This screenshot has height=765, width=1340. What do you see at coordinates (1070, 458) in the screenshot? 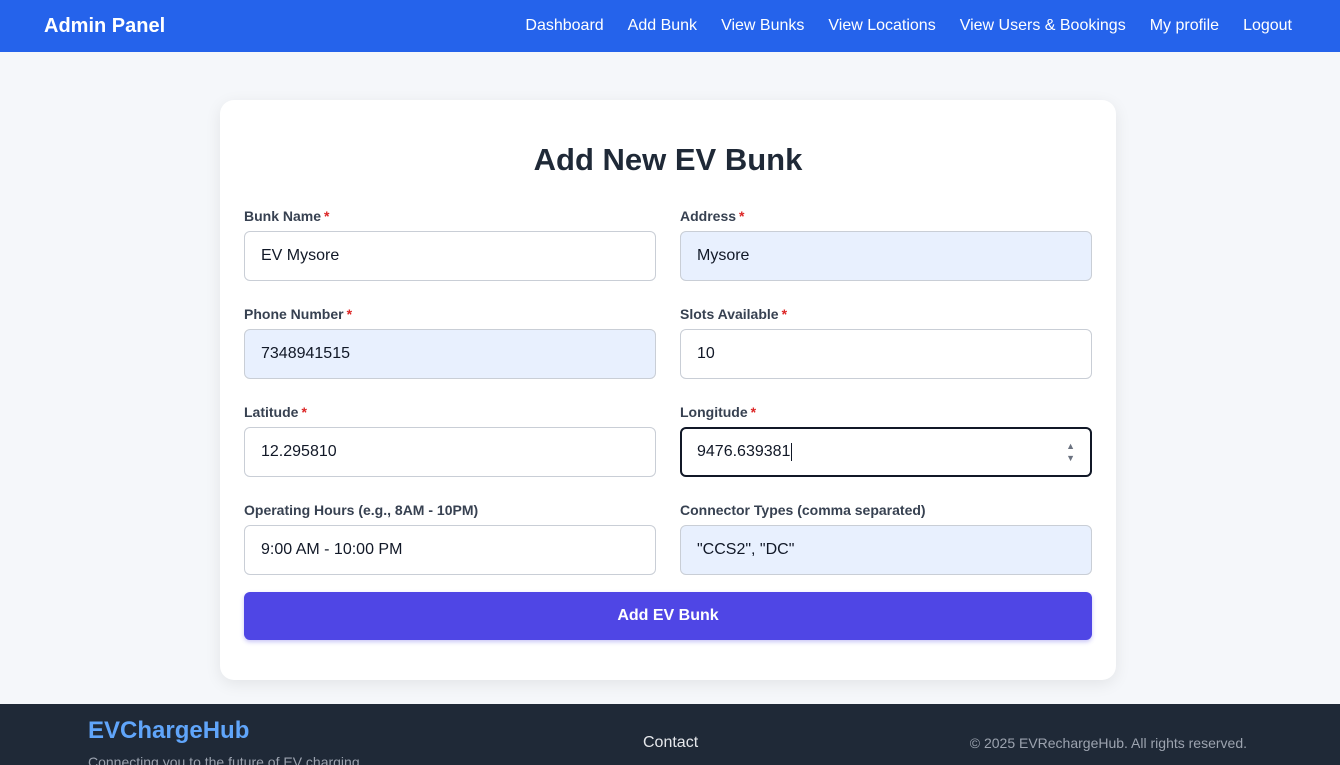
I see `spinner-down-icon: ▼` at bounding box center [1070, 458].